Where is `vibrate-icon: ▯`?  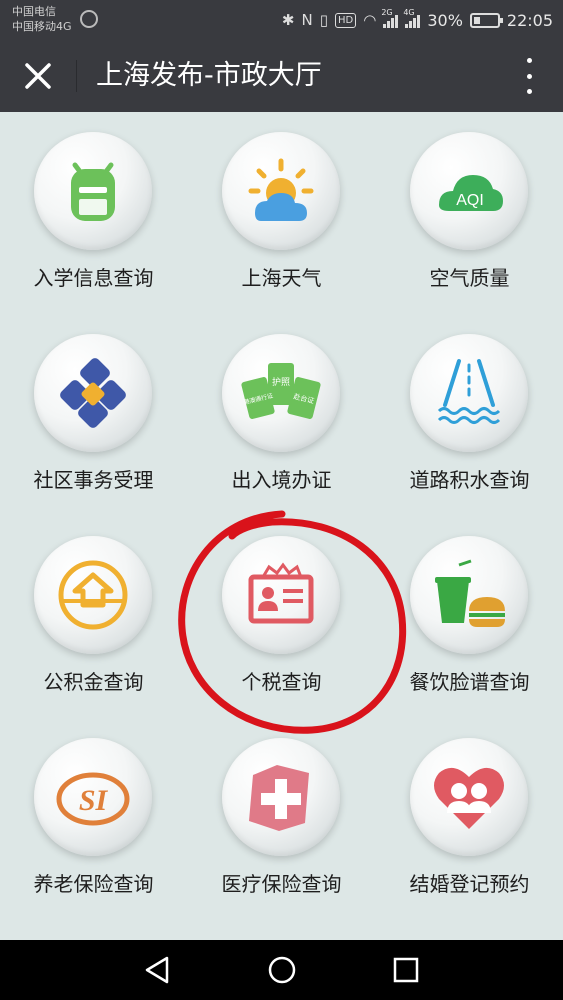
vibrate-icon: ▯ is located at coordinates (323, 20).